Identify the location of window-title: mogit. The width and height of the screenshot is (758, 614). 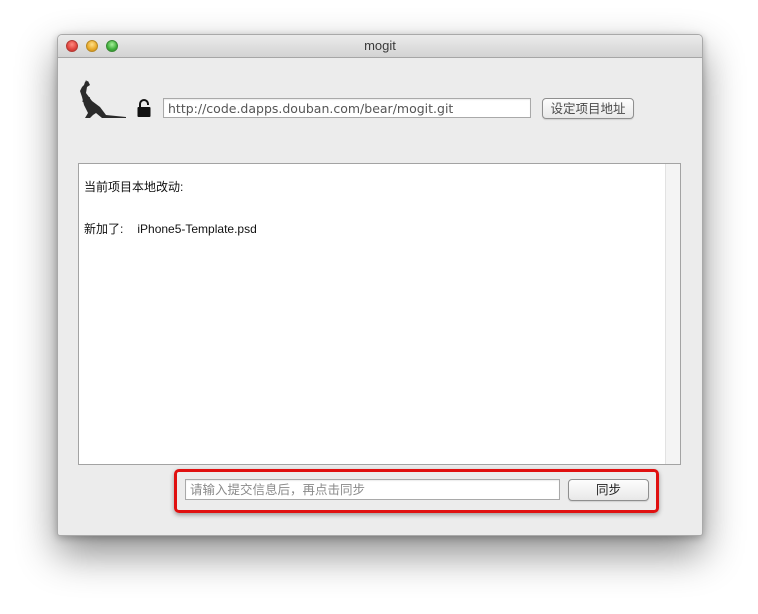
(380, 45).